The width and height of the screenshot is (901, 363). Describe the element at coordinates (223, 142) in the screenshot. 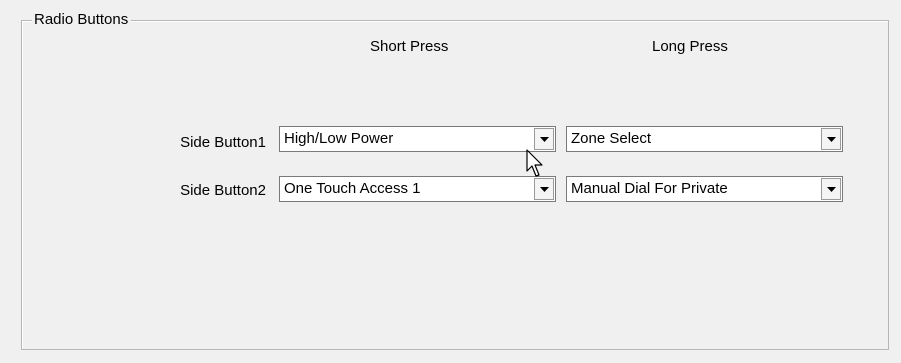

I see `side-button1-label: Side Button1` at that location.